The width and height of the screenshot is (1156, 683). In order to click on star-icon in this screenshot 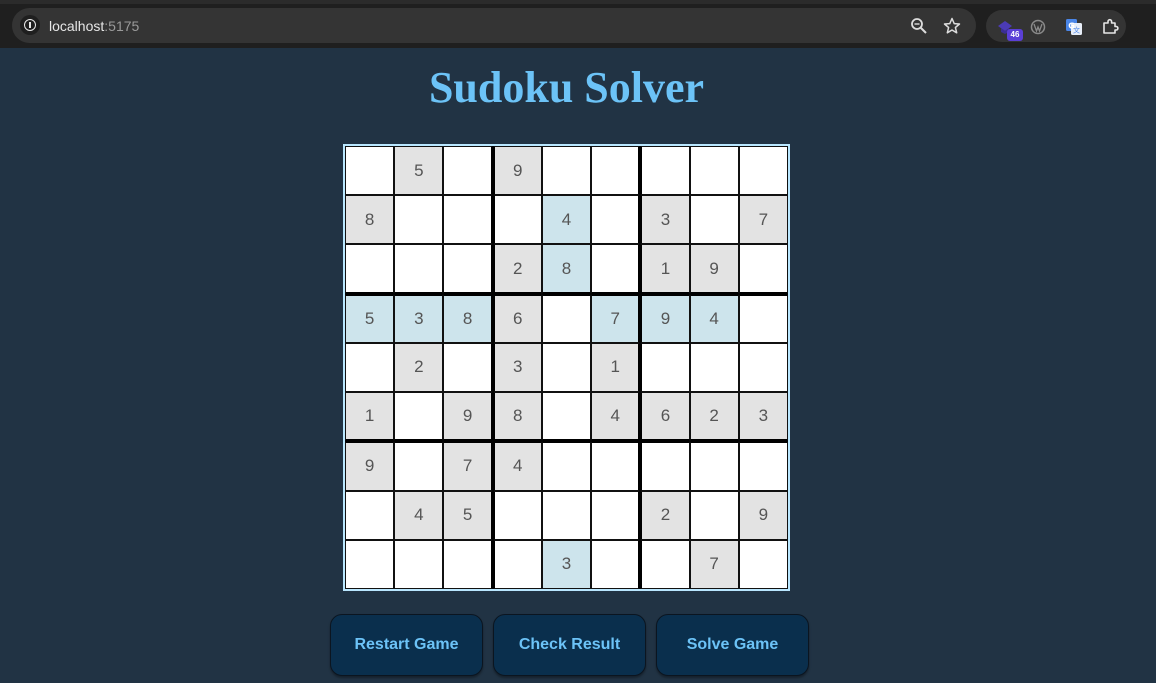, I will do `click(952, 26)`.